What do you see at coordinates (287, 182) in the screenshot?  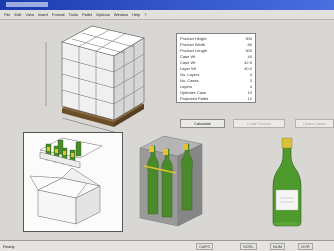 I see `bottle-illustration` at bounding box center [287, 182].